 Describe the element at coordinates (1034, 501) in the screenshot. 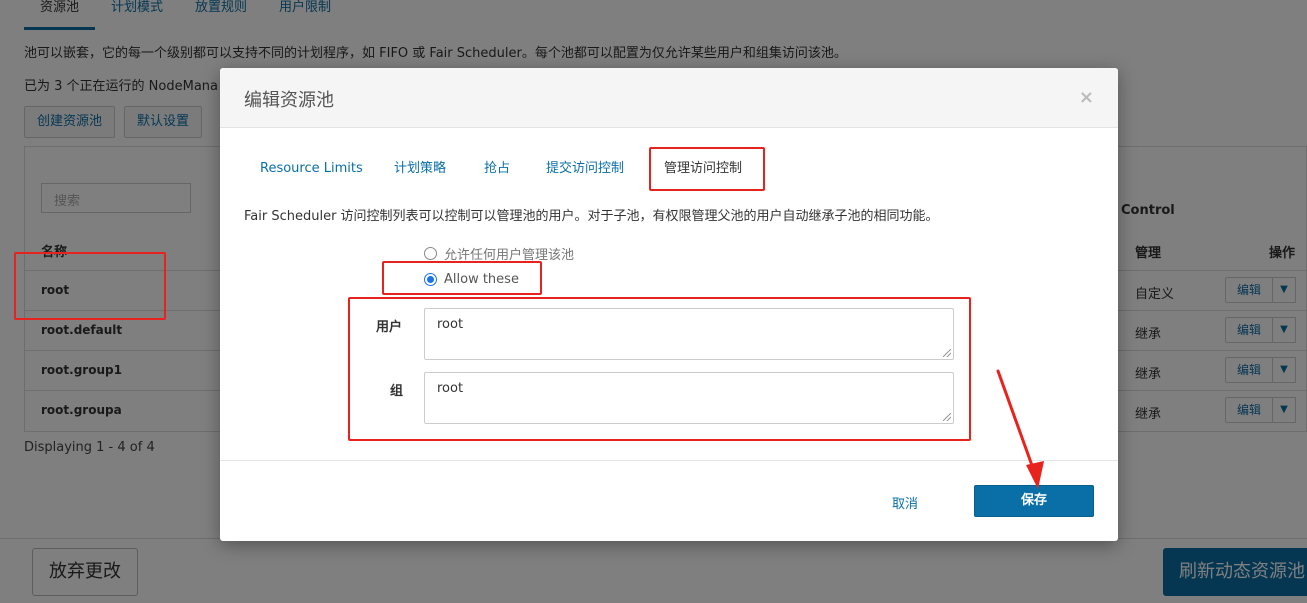

I see `save-button: 保存` at that location.